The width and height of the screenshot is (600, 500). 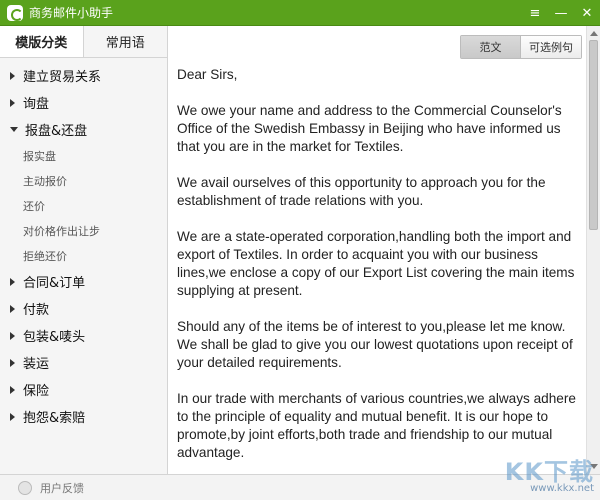 What do you see at coordinates (14, 129) in the screenshot?
I see `caret-down-icon` at bounding box center [14, 129].